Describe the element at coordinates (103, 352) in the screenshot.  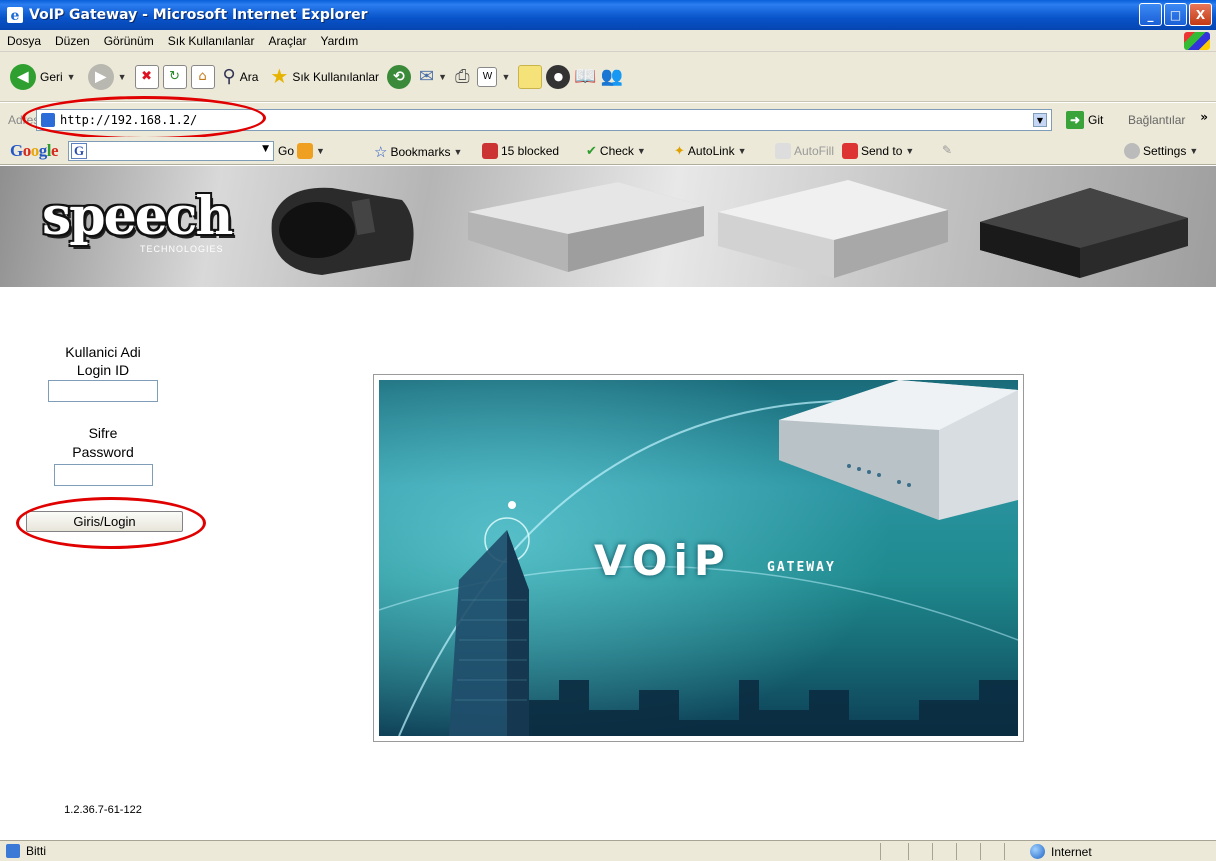
I see `username-label-tr: Kullanici Adi` at that location.